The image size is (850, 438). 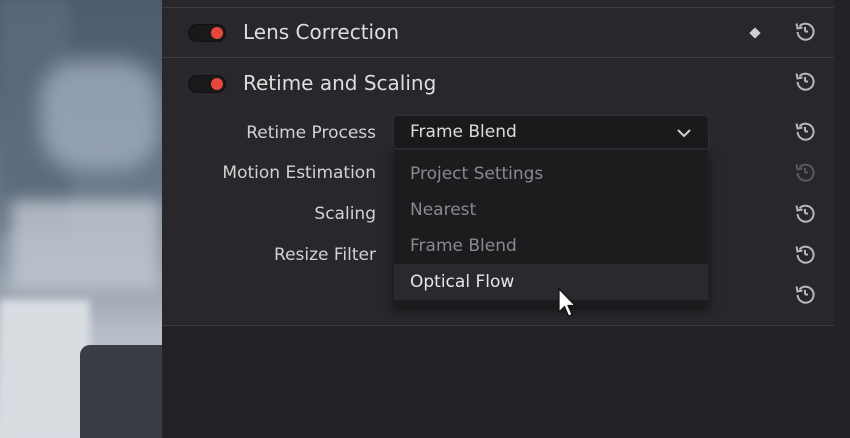 What do you see at coordinates (551, 174) in the screenshot?
I see `dropdown-option-project-settings: Project Settings` at bounding box center [551, 174].